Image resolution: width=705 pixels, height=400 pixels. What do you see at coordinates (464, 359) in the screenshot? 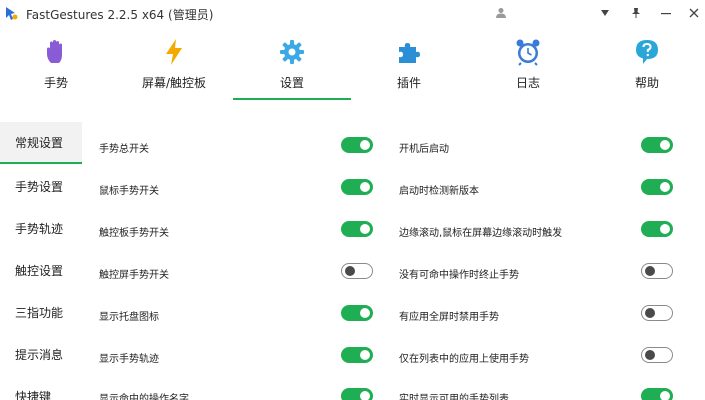
I see `setting-label: 仅在列表中的应用上使用手势` at bounding box center [464, 359].